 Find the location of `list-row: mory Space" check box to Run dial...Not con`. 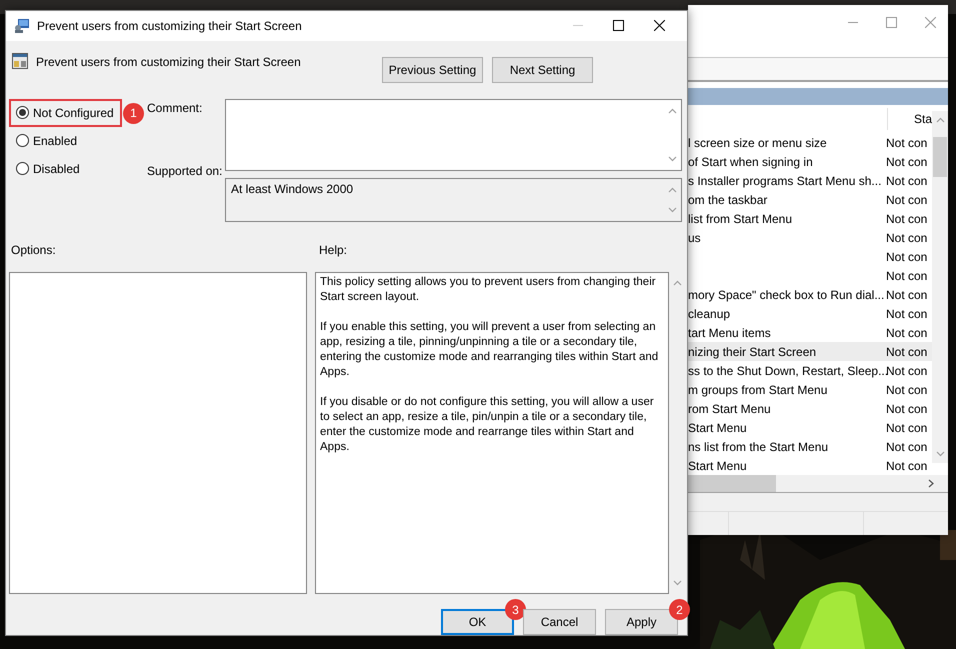

list-row: mory Space" check box to Run dial...Not con is located at coordinates (810, 294).